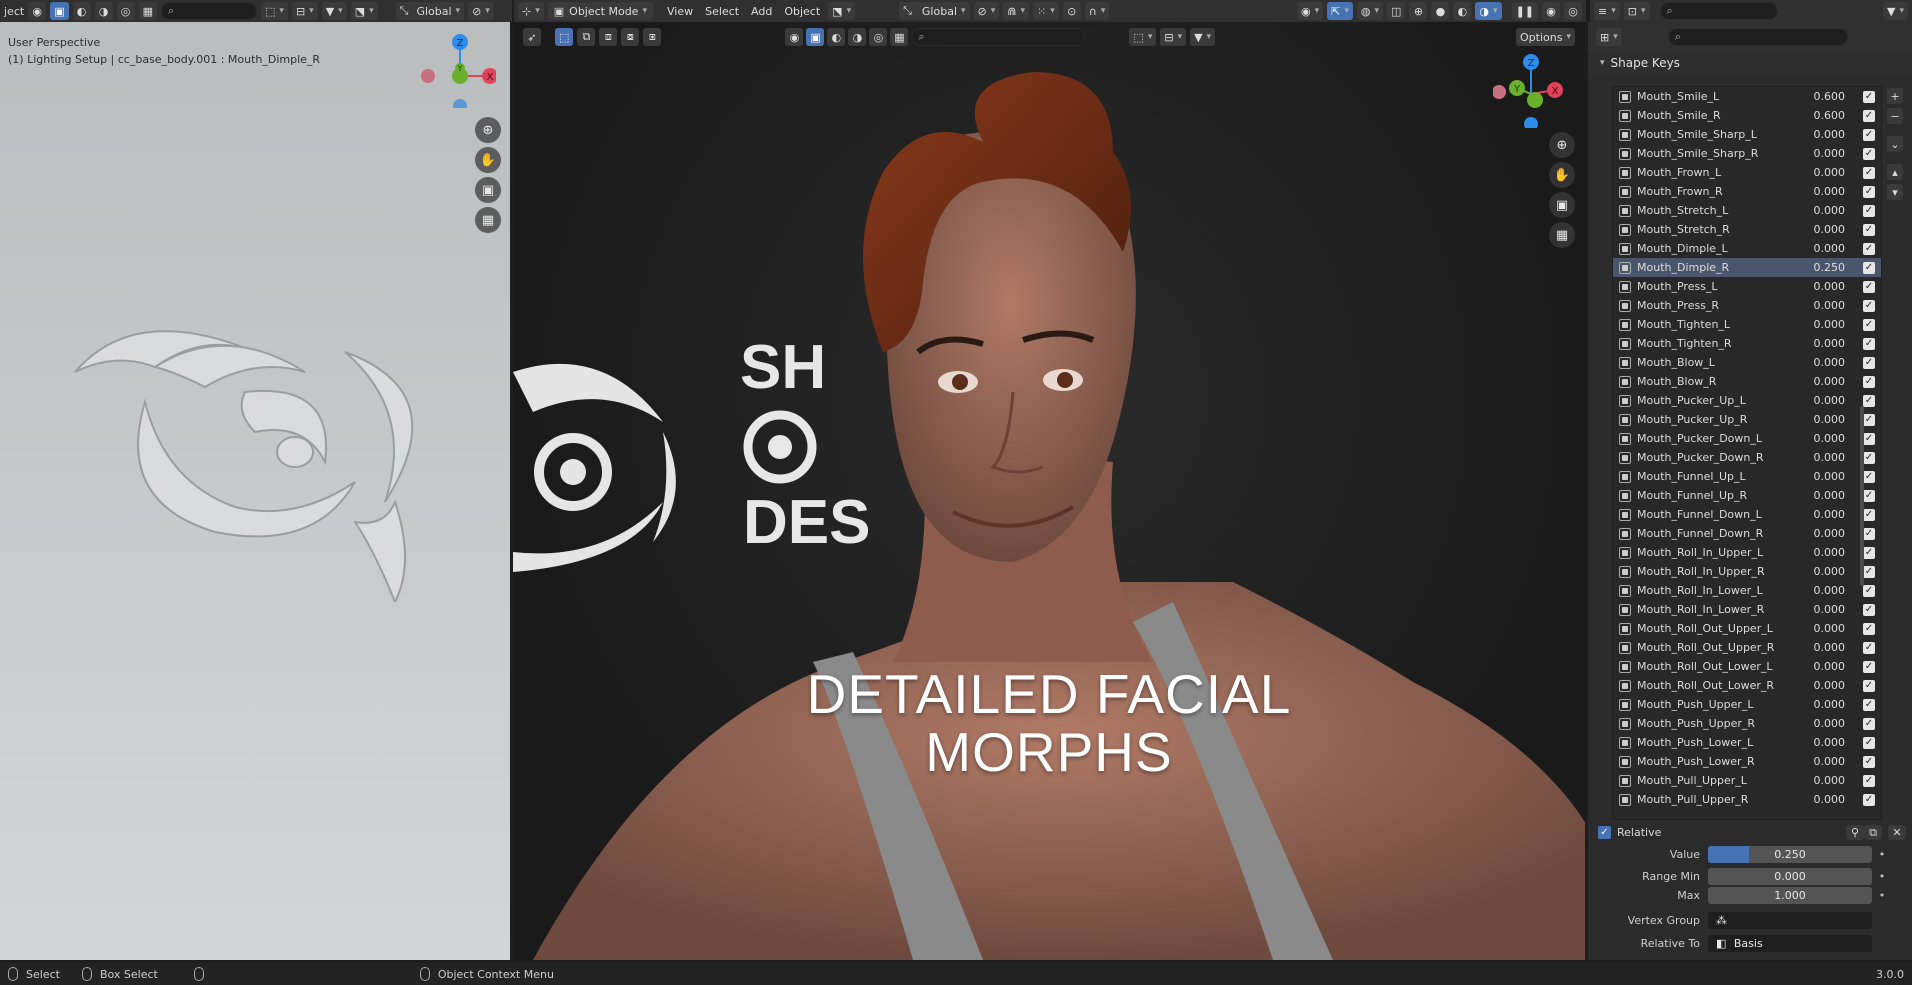  What do you see at coordinates (1747, 362) in the screenshot?
I see `shape-key-row: Mouth_Blow_L 0.000 ✓` at bounding box center [1747, 362].